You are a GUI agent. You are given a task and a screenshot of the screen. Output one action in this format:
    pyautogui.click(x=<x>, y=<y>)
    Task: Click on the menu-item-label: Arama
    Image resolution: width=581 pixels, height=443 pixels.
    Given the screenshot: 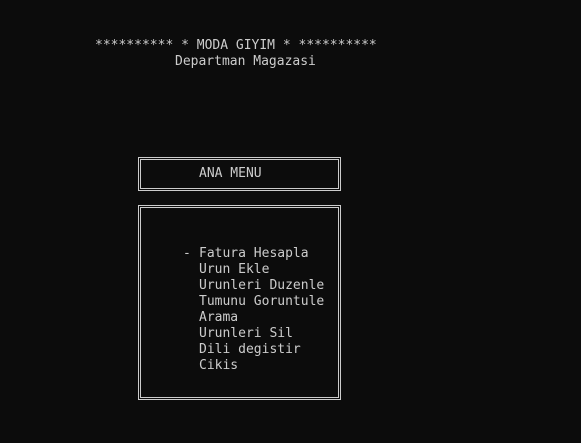 What is the action you would take?
    pyautogui.click(x=219, y=317)
    